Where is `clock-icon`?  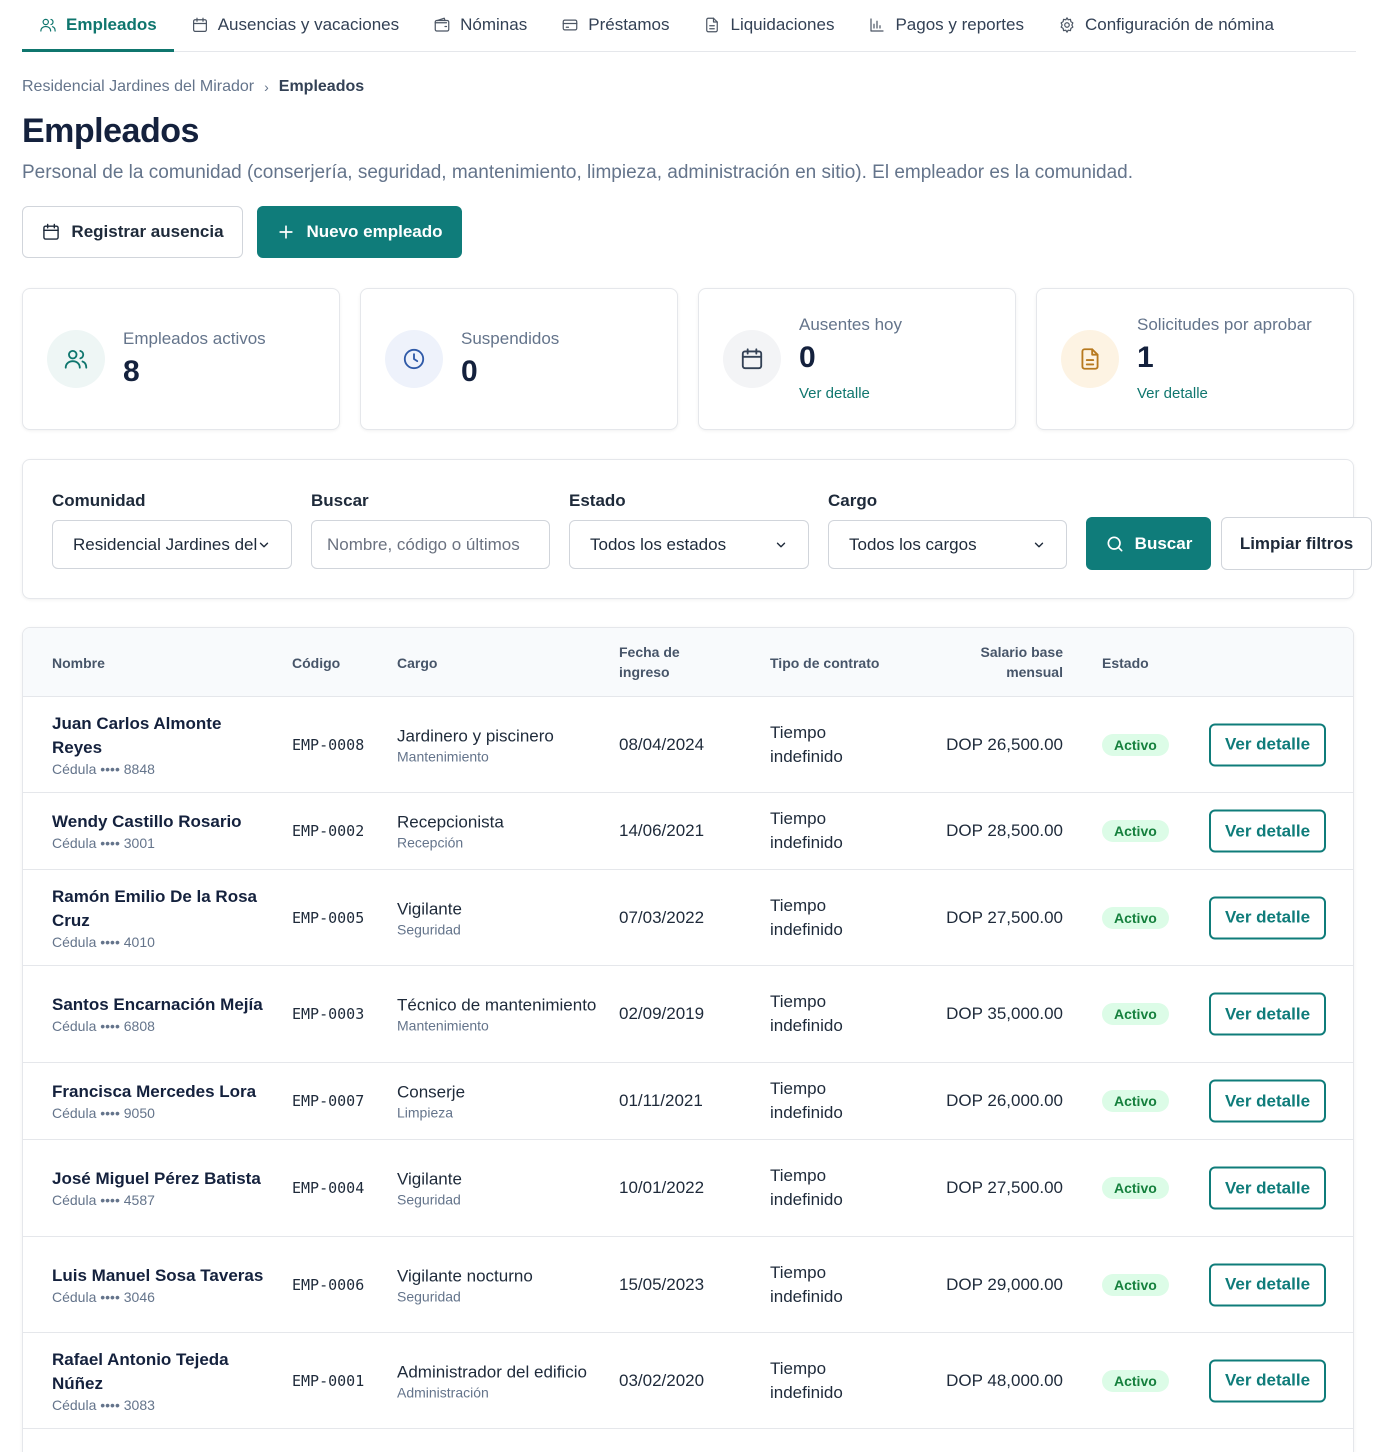
clock-icon is located at coordinates (414, 359).